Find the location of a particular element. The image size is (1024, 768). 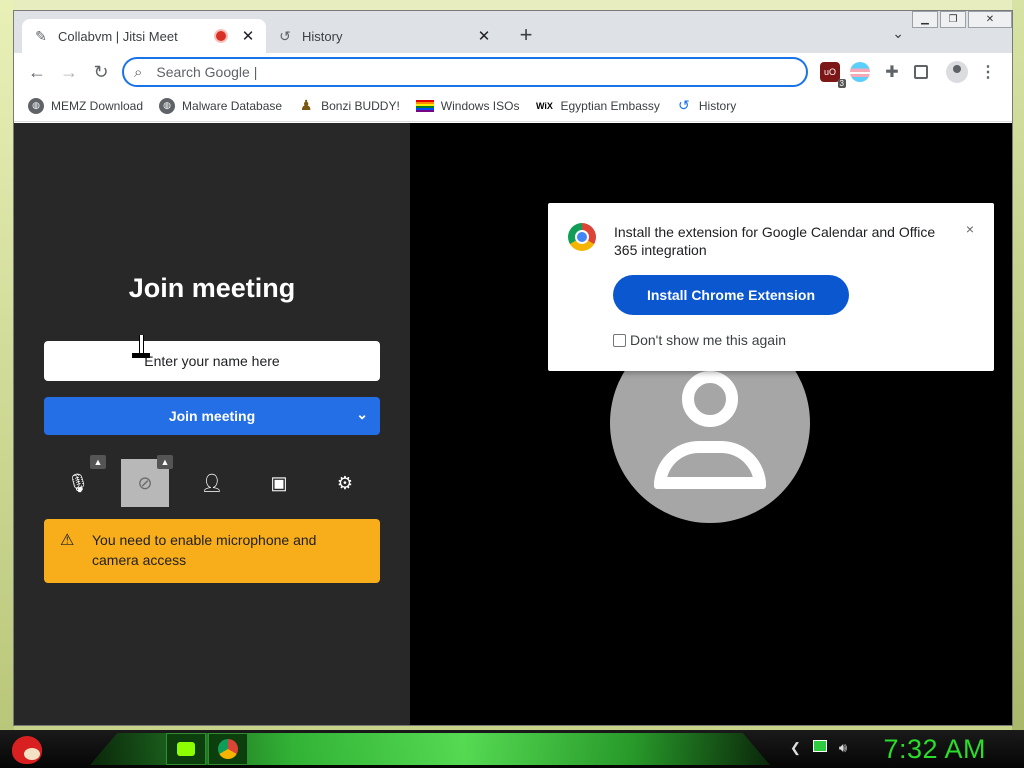

wix-icon: WiX is located at coordinates (544, 105).